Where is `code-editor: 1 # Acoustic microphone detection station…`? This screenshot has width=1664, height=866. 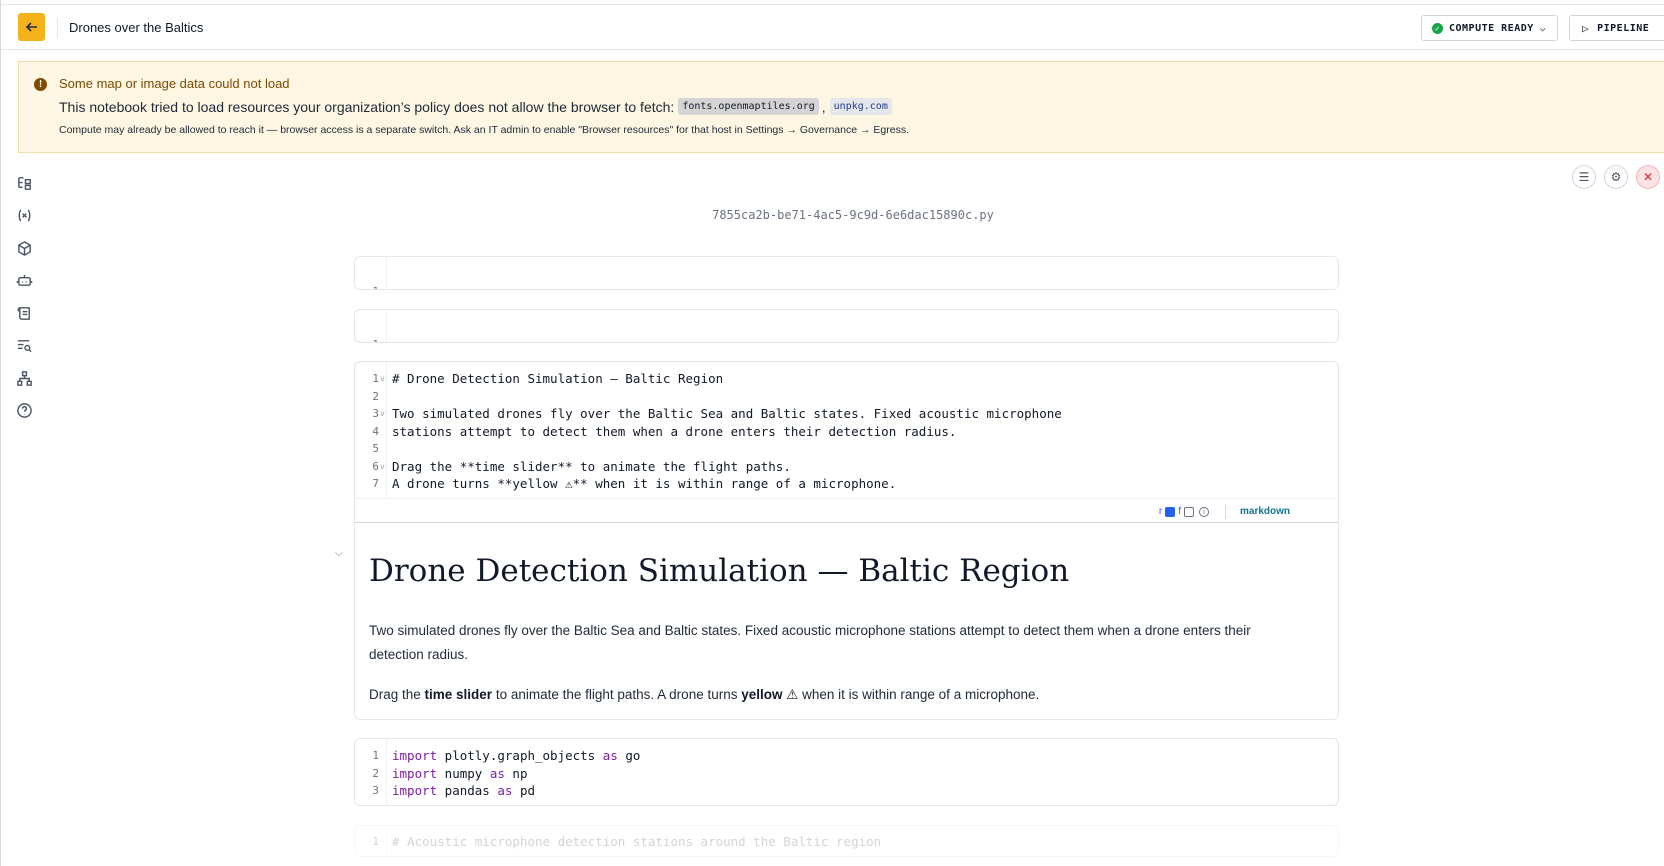
code-editor: 1 # Acoustic microphone detection station… is located at coordinates (846, 842).